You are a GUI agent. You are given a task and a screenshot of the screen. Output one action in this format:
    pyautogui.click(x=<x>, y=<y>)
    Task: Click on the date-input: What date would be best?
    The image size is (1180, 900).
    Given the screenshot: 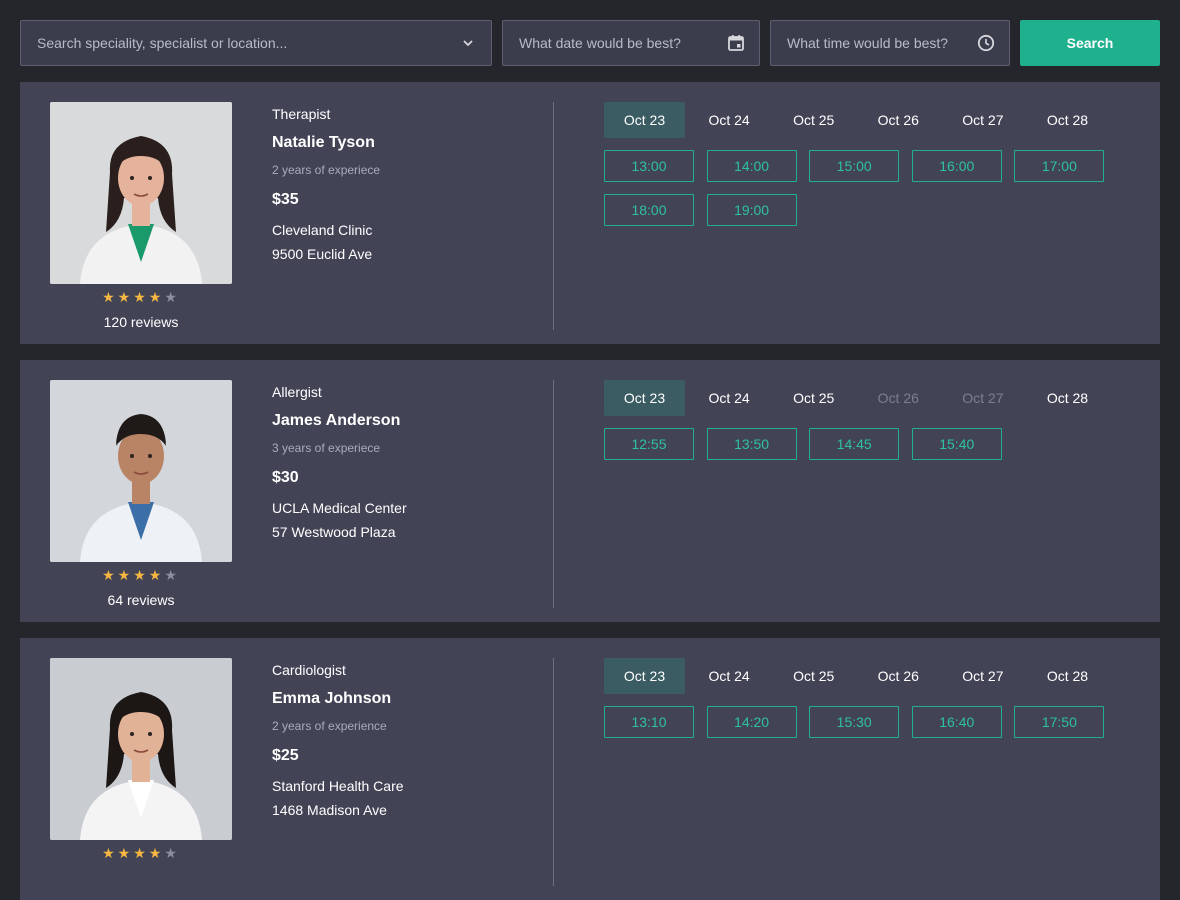 What is the action you would take?
    pyautogui.click(x=631, y=43)
    